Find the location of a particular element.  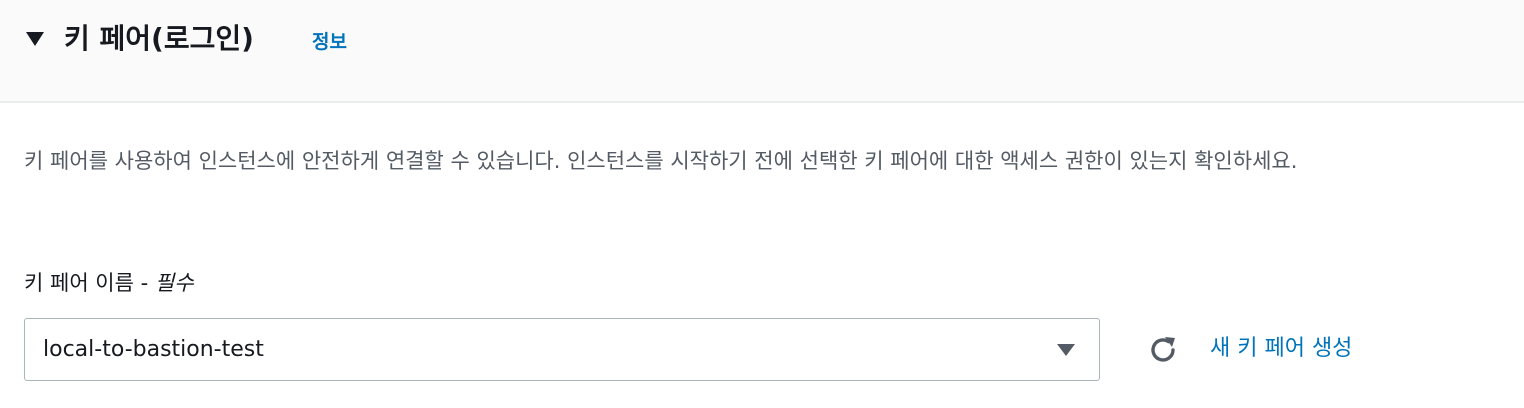

required-marker: 필수 is located at coordinates (174, 283).